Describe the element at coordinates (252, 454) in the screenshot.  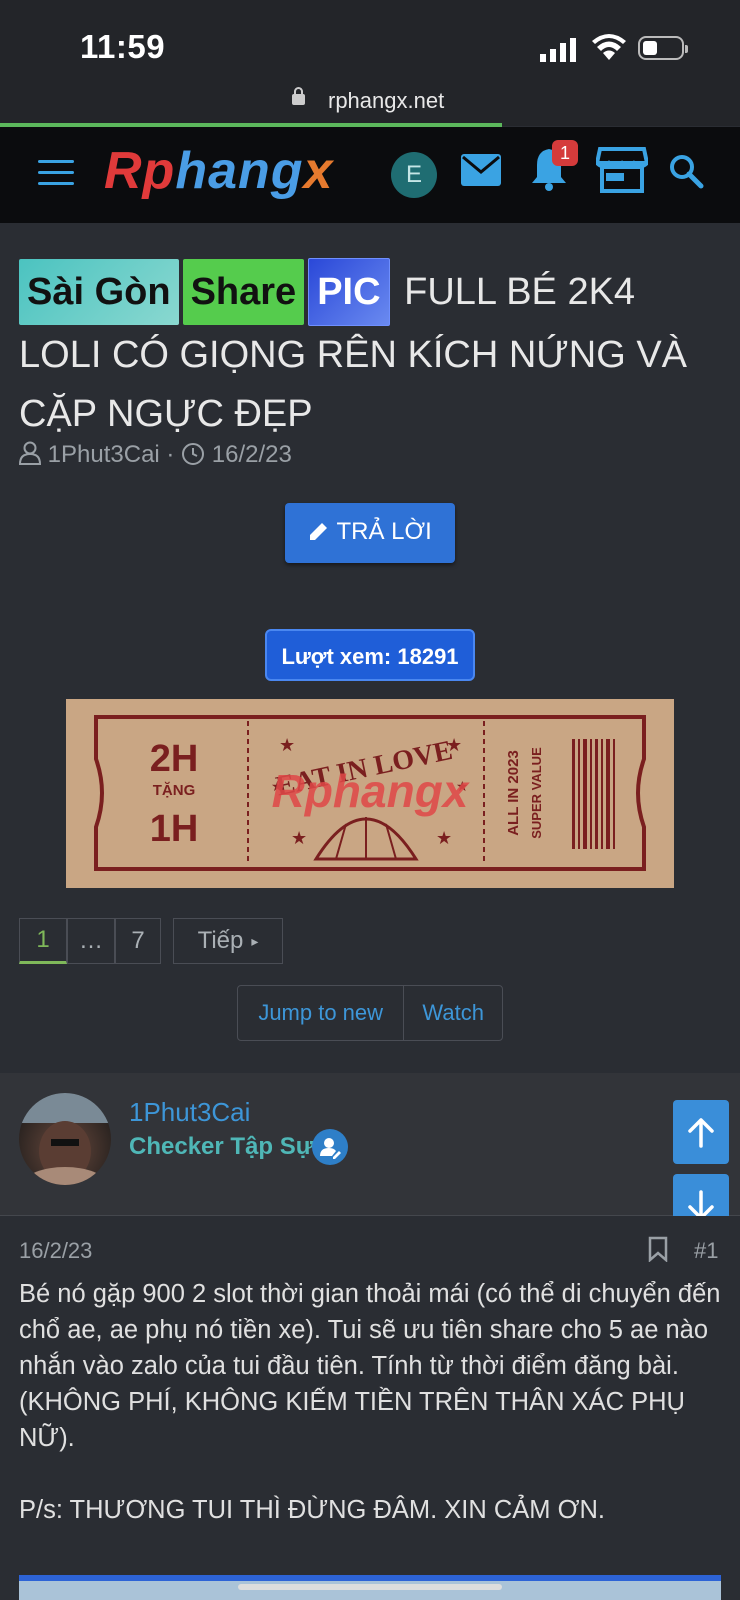
I see `thread-date: 16/2/23` at that location.